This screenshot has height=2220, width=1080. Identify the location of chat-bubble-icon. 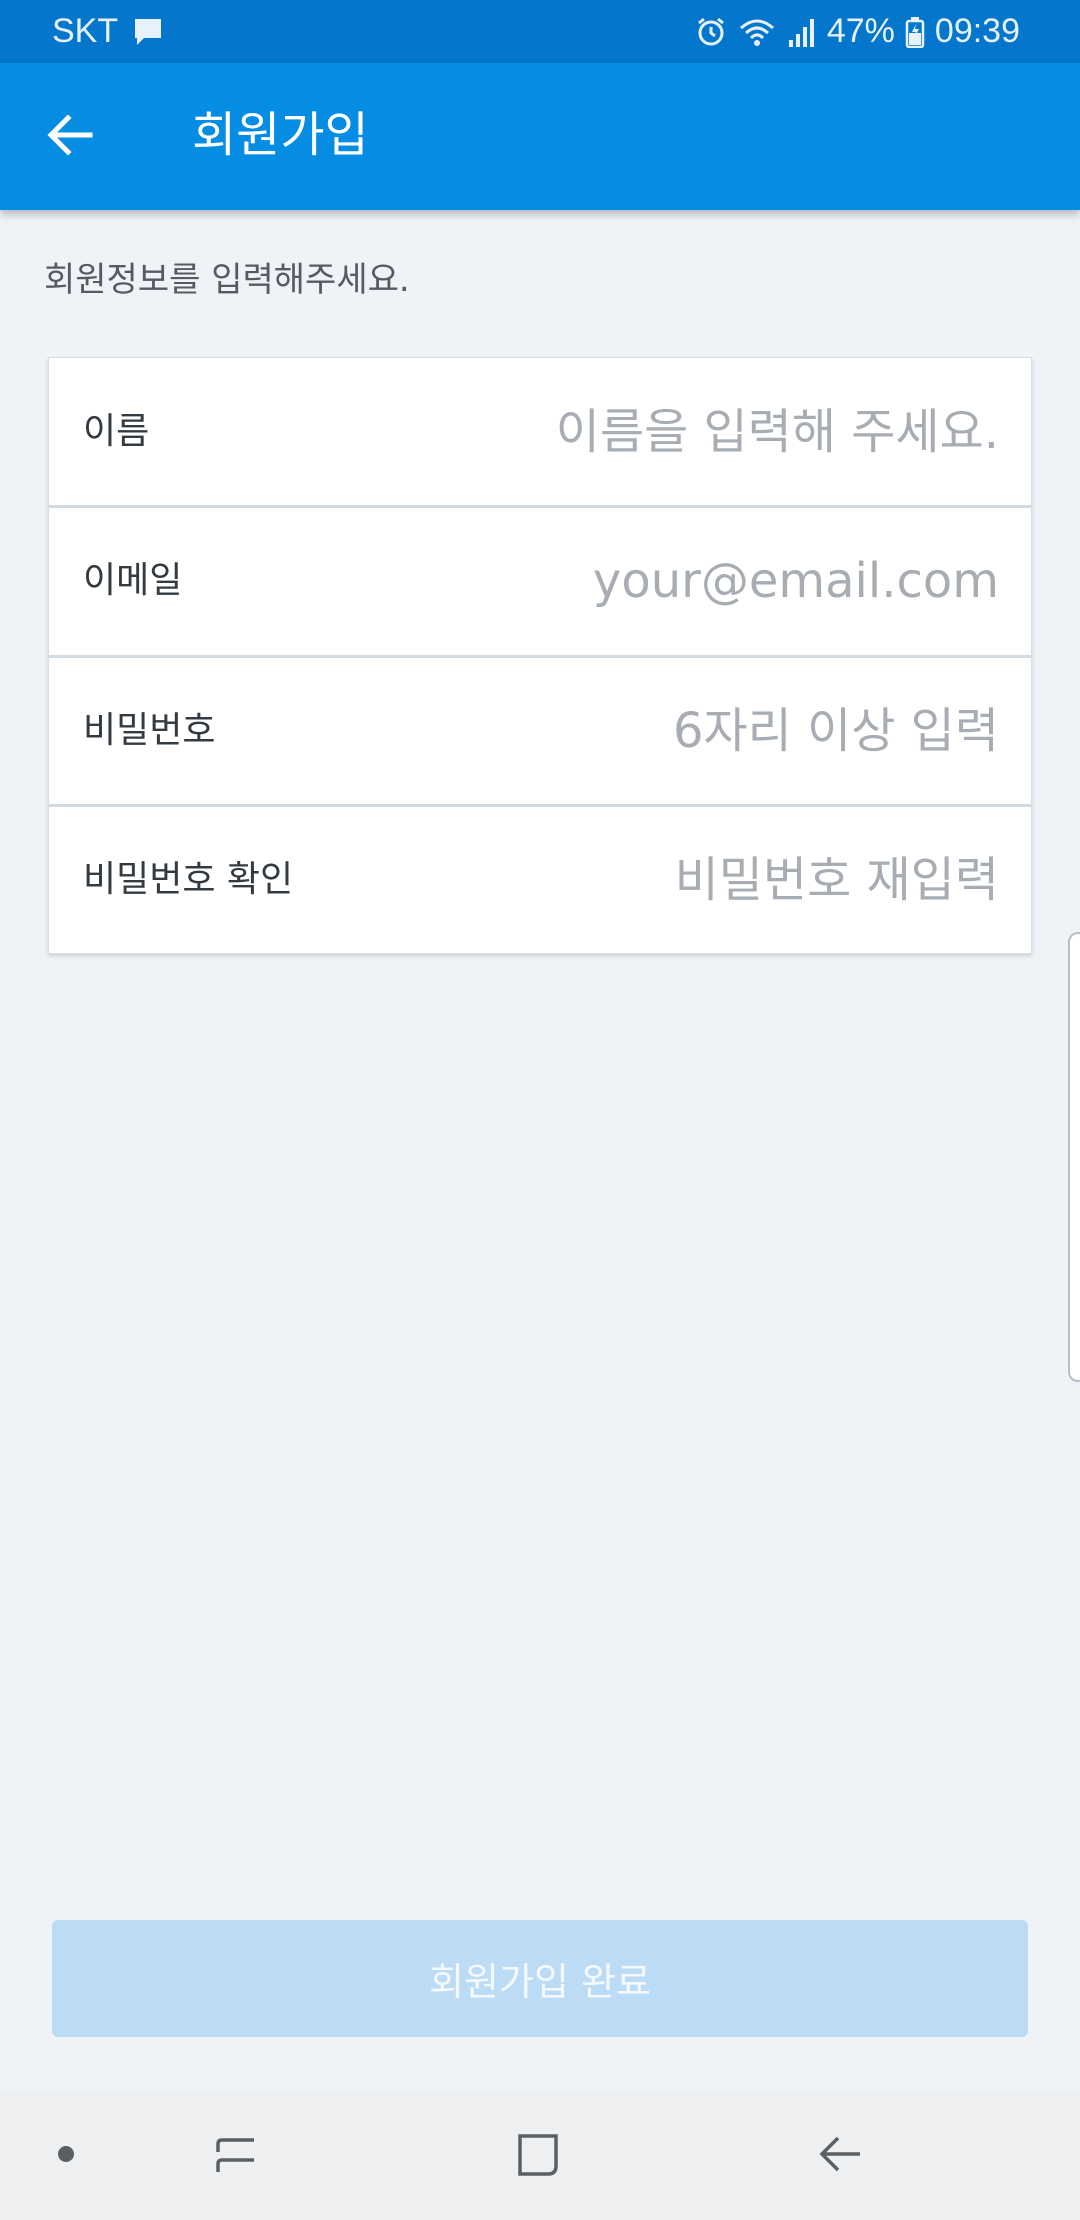
(148, 32).